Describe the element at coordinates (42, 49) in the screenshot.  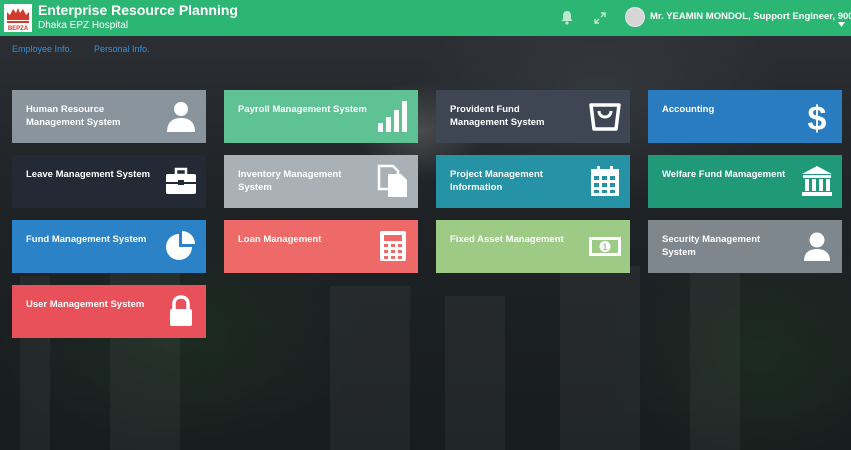
I see `nav-employee-info: Employee Info.` at that location.